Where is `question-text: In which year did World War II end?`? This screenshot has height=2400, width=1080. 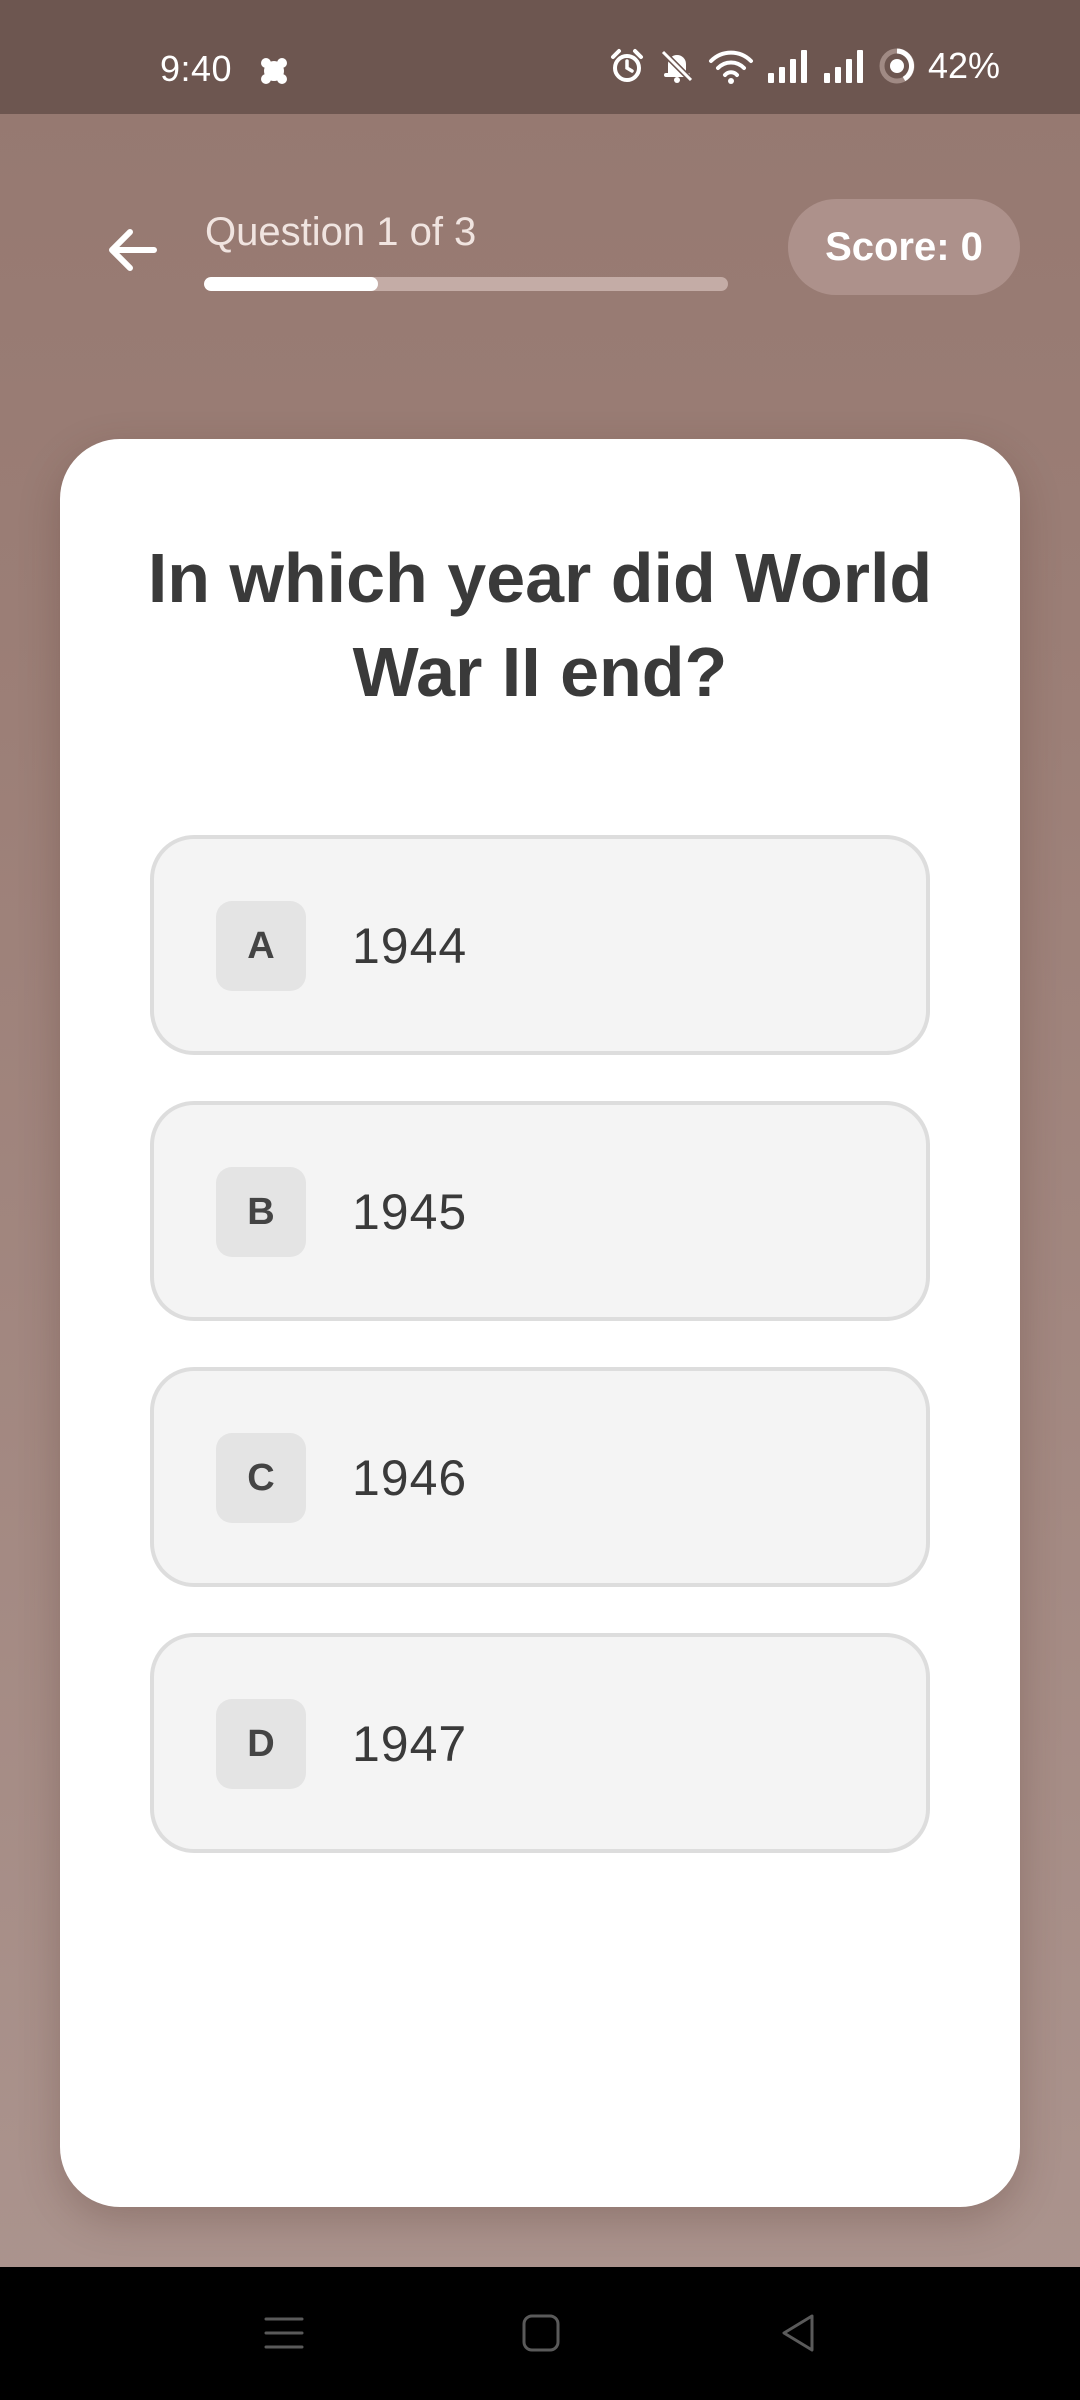 question-text: In which year did World War II end? is located at coordinates (540, 625).